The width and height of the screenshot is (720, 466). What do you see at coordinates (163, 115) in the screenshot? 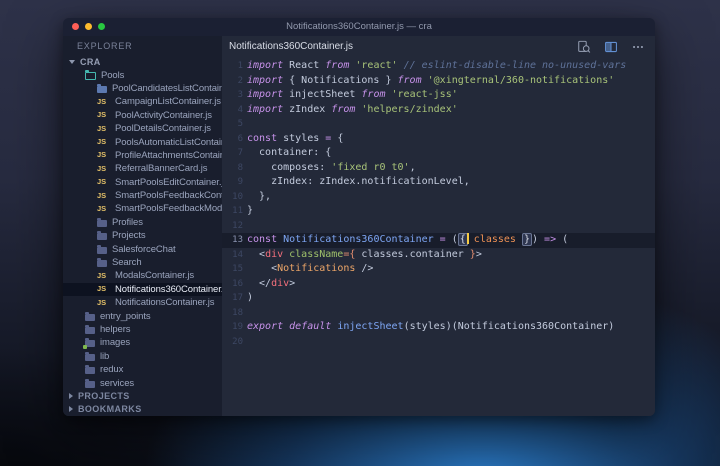
I see `tree-item-label: PoolActivityContainer.js` at bounding box center [163, 115].